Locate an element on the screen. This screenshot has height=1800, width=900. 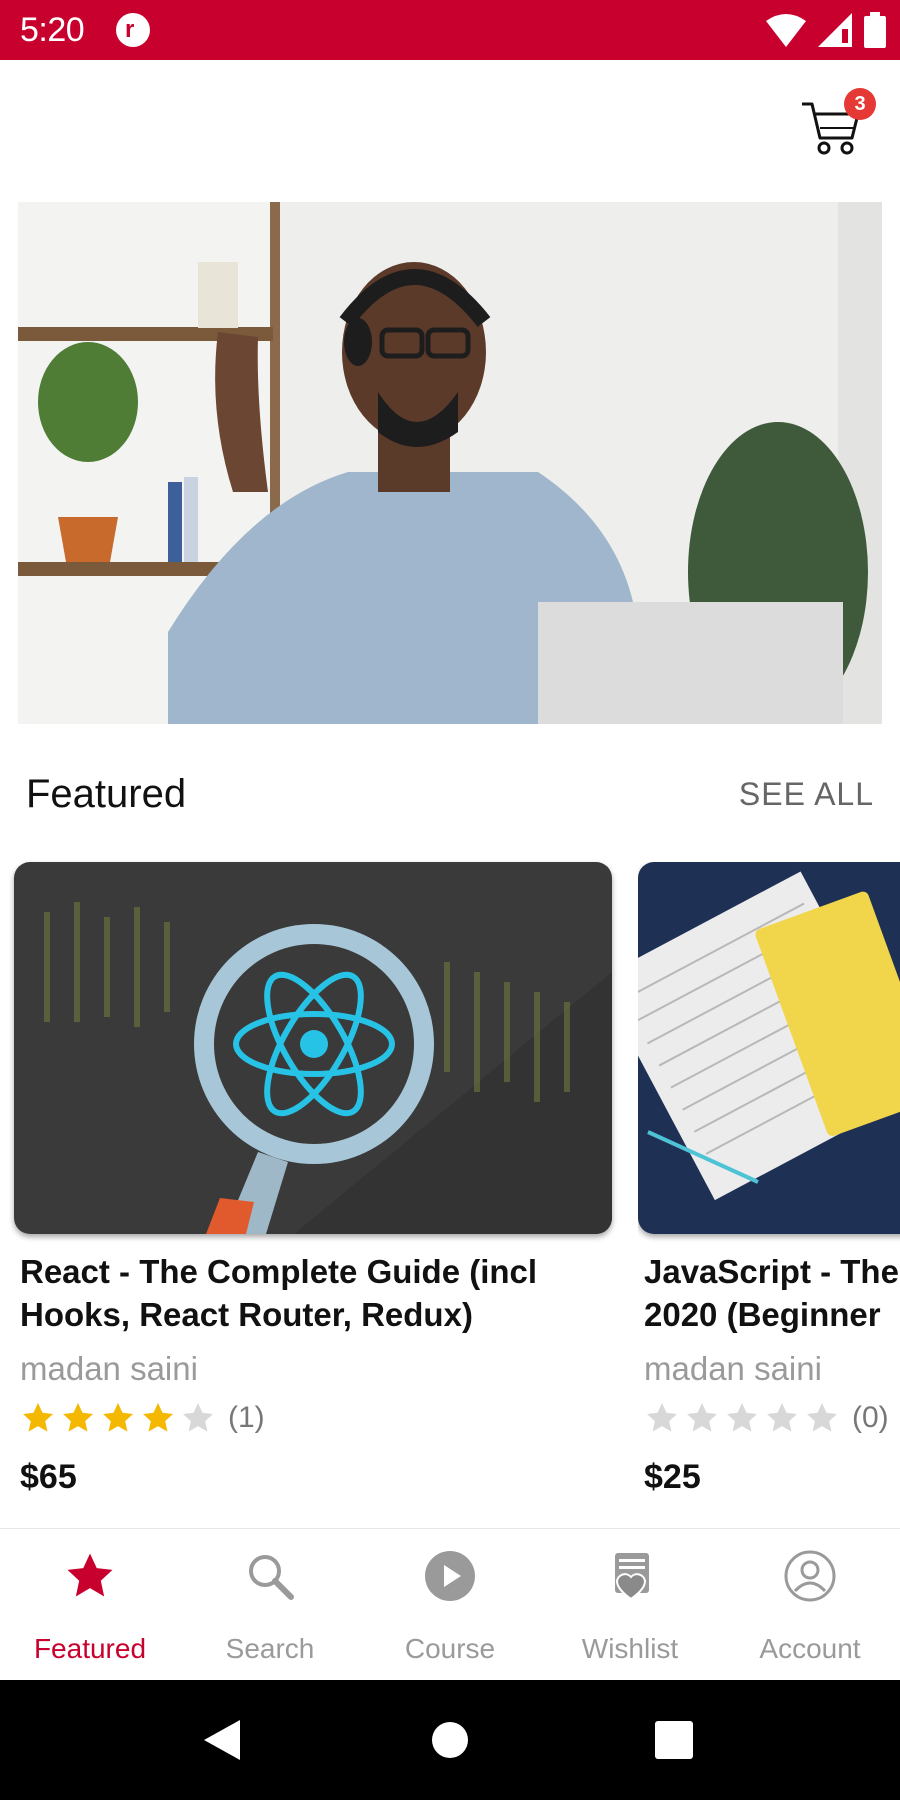
nav-label: Wishlist is located at coordinates (630, 1648).